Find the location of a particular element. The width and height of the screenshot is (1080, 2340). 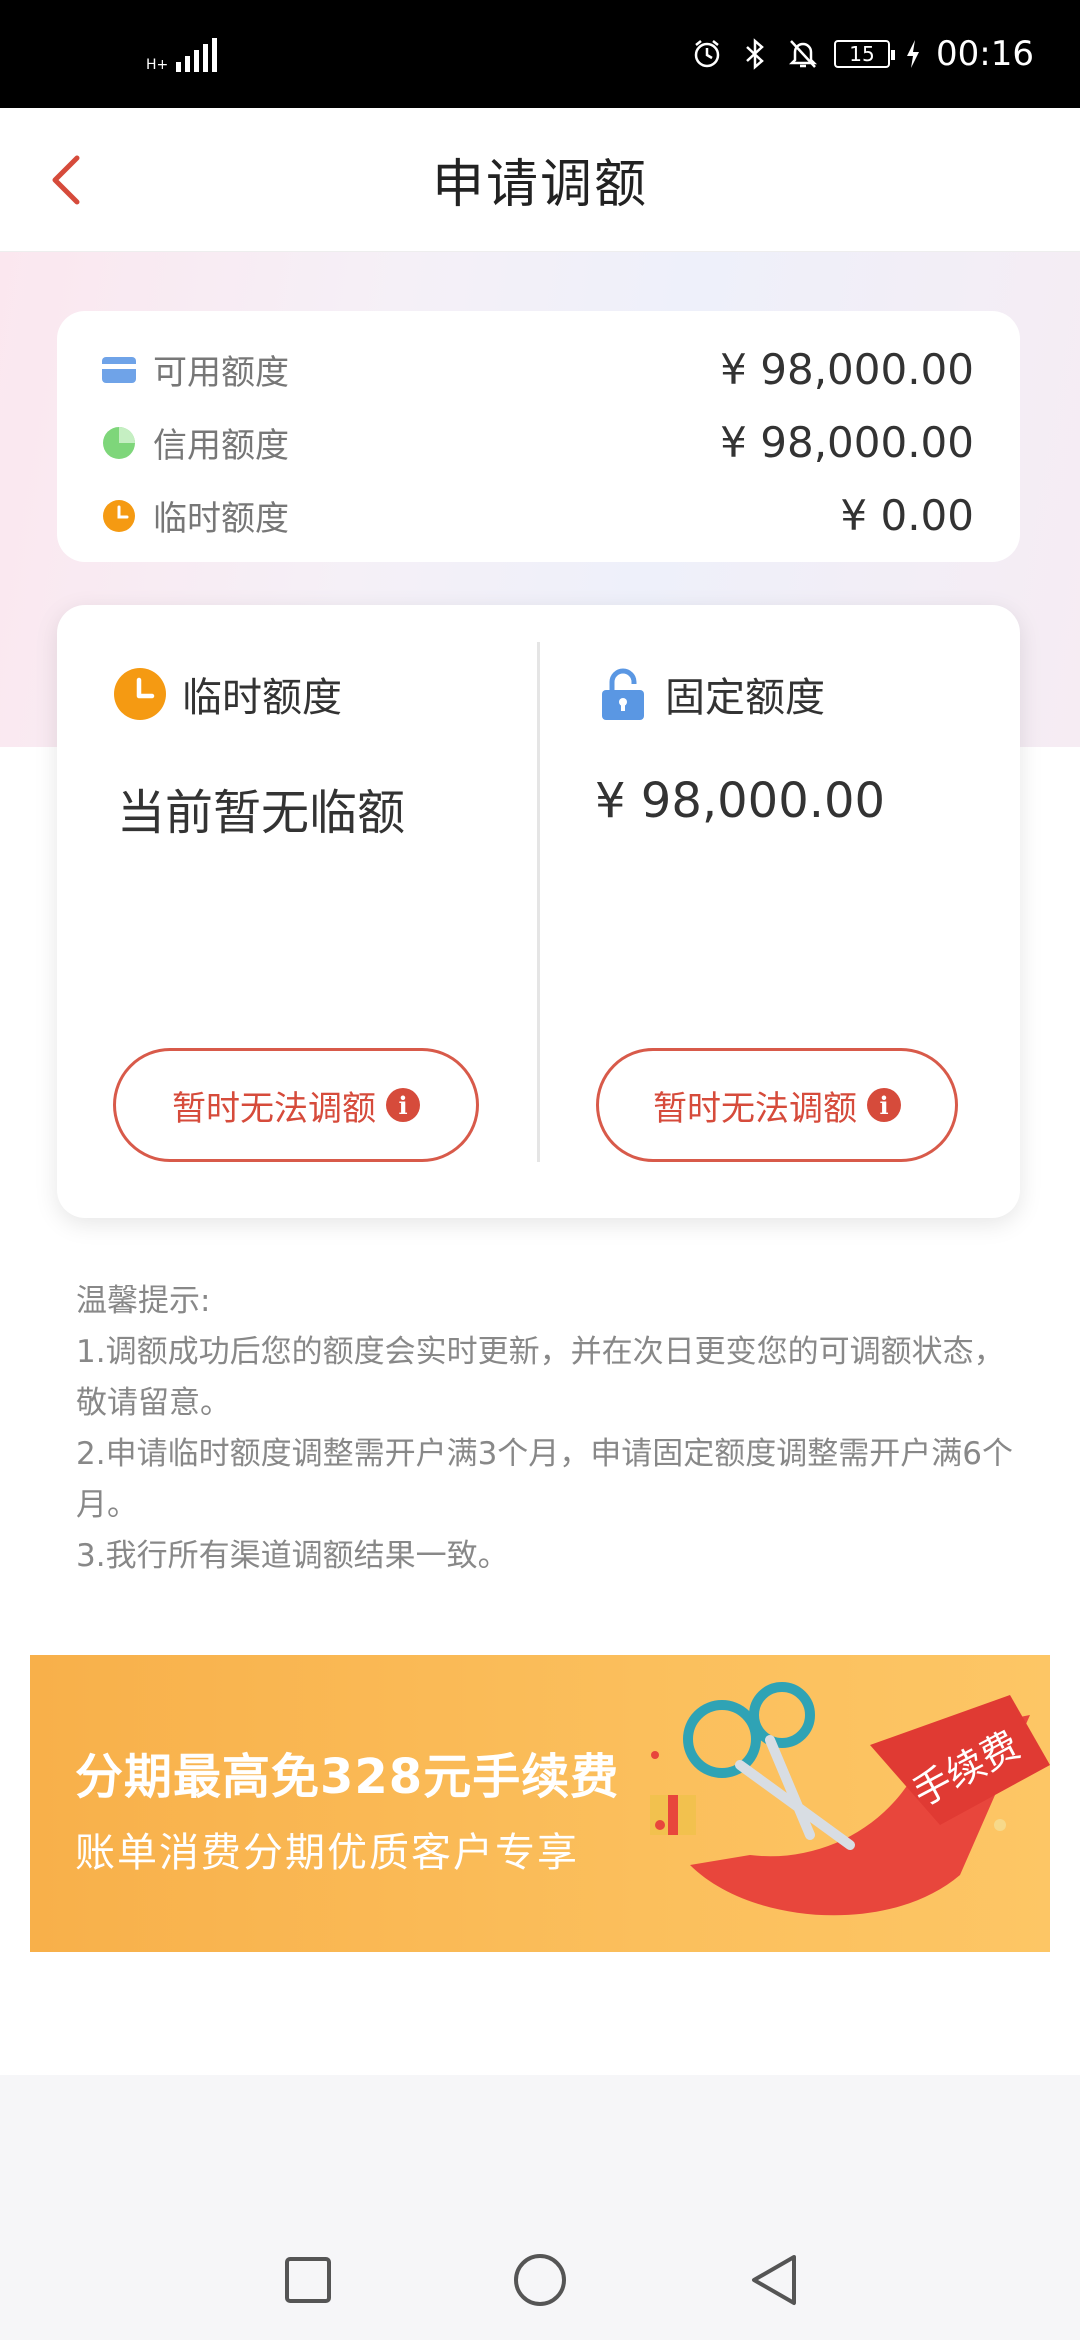

header: 申请调额 is located at coordinates (540, 180).